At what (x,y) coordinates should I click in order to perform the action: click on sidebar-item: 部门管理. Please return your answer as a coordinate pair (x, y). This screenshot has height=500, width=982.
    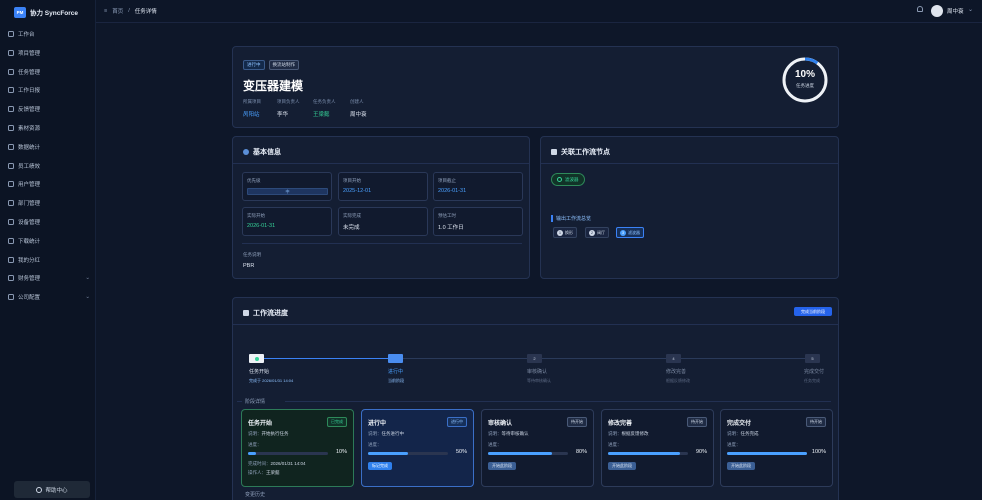
    Looking at the image, I should click on (49, 203).